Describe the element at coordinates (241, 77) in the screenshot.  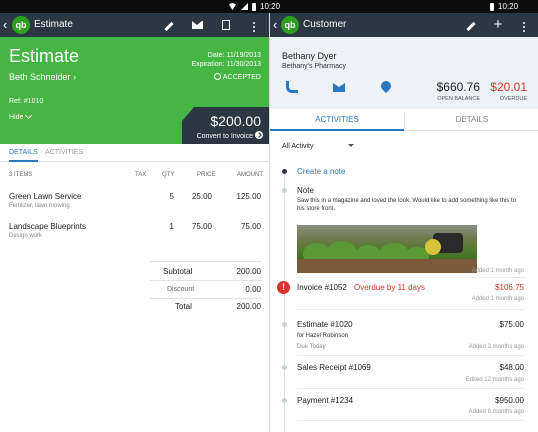
I see `status-text: ACCEPTED` at that location.